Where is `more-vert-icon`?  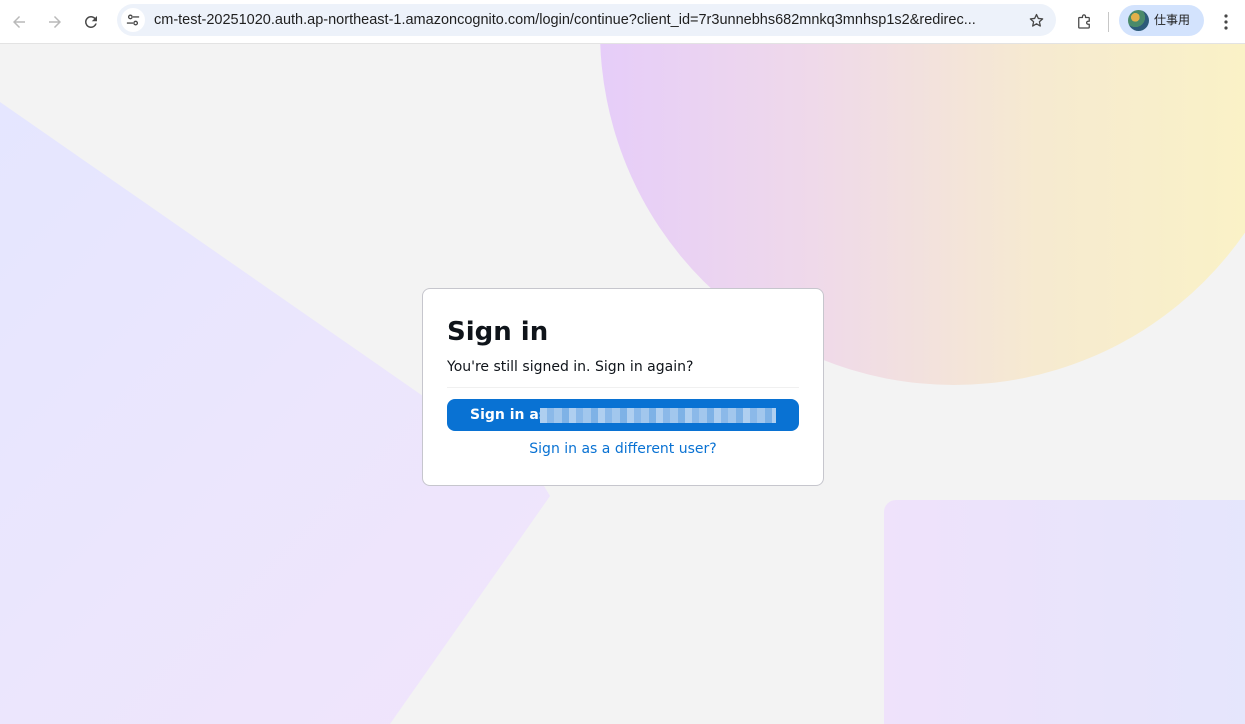
more-vert-icon is located at coordinates (1226, 22).